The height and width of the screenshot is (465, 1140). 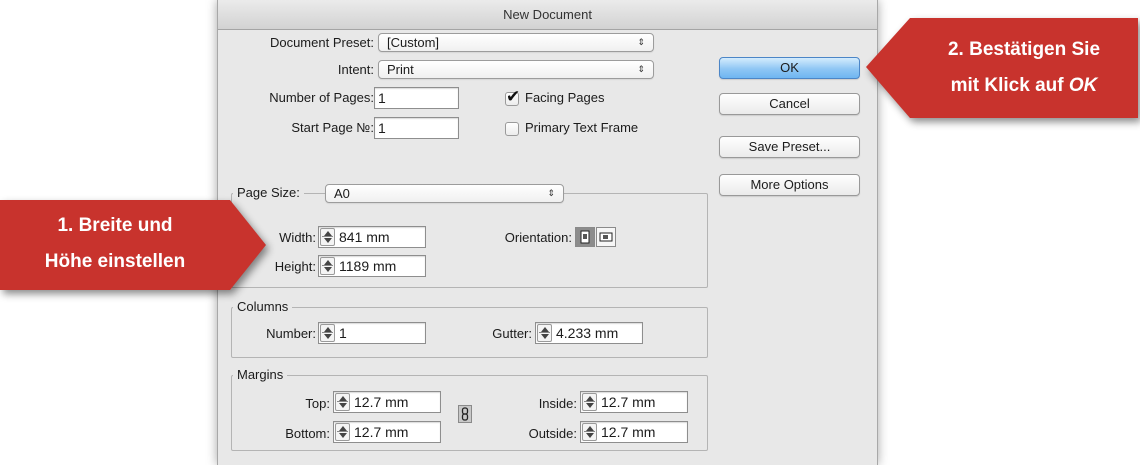 What do you see at coordinates (789, 185) in the screenshot?
I see `more-options-button: More Options` at bounding box center [789, 185].